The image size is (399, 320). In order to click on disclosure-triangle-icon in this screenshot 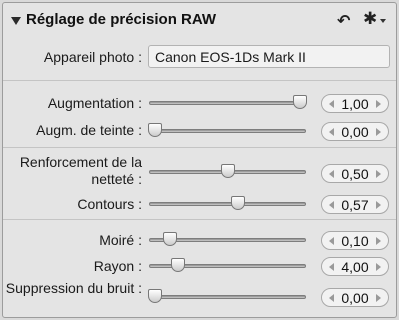, I will do `click(16, 21)`.